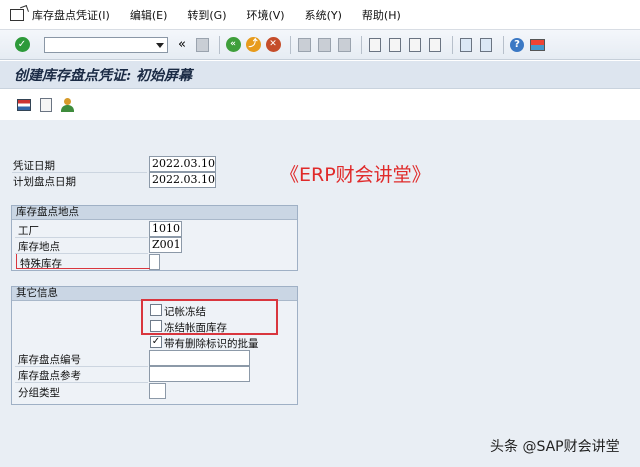 This screenshot has width=640, height=467. What do you see at coordinates (156, 342) in the screenshot?
I see `with-deletion-flag-checkbox: ✓` at bounding box center [156, 342].